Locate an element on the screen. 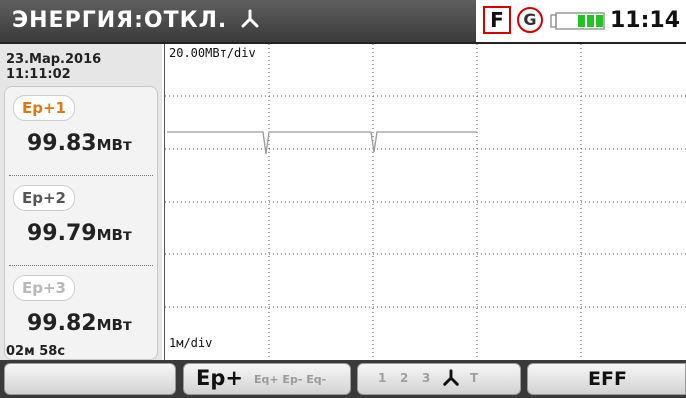 This screenshot has width=686, height=398. date-text: 23.Мар.2016 is located at coordinates (54, 59).